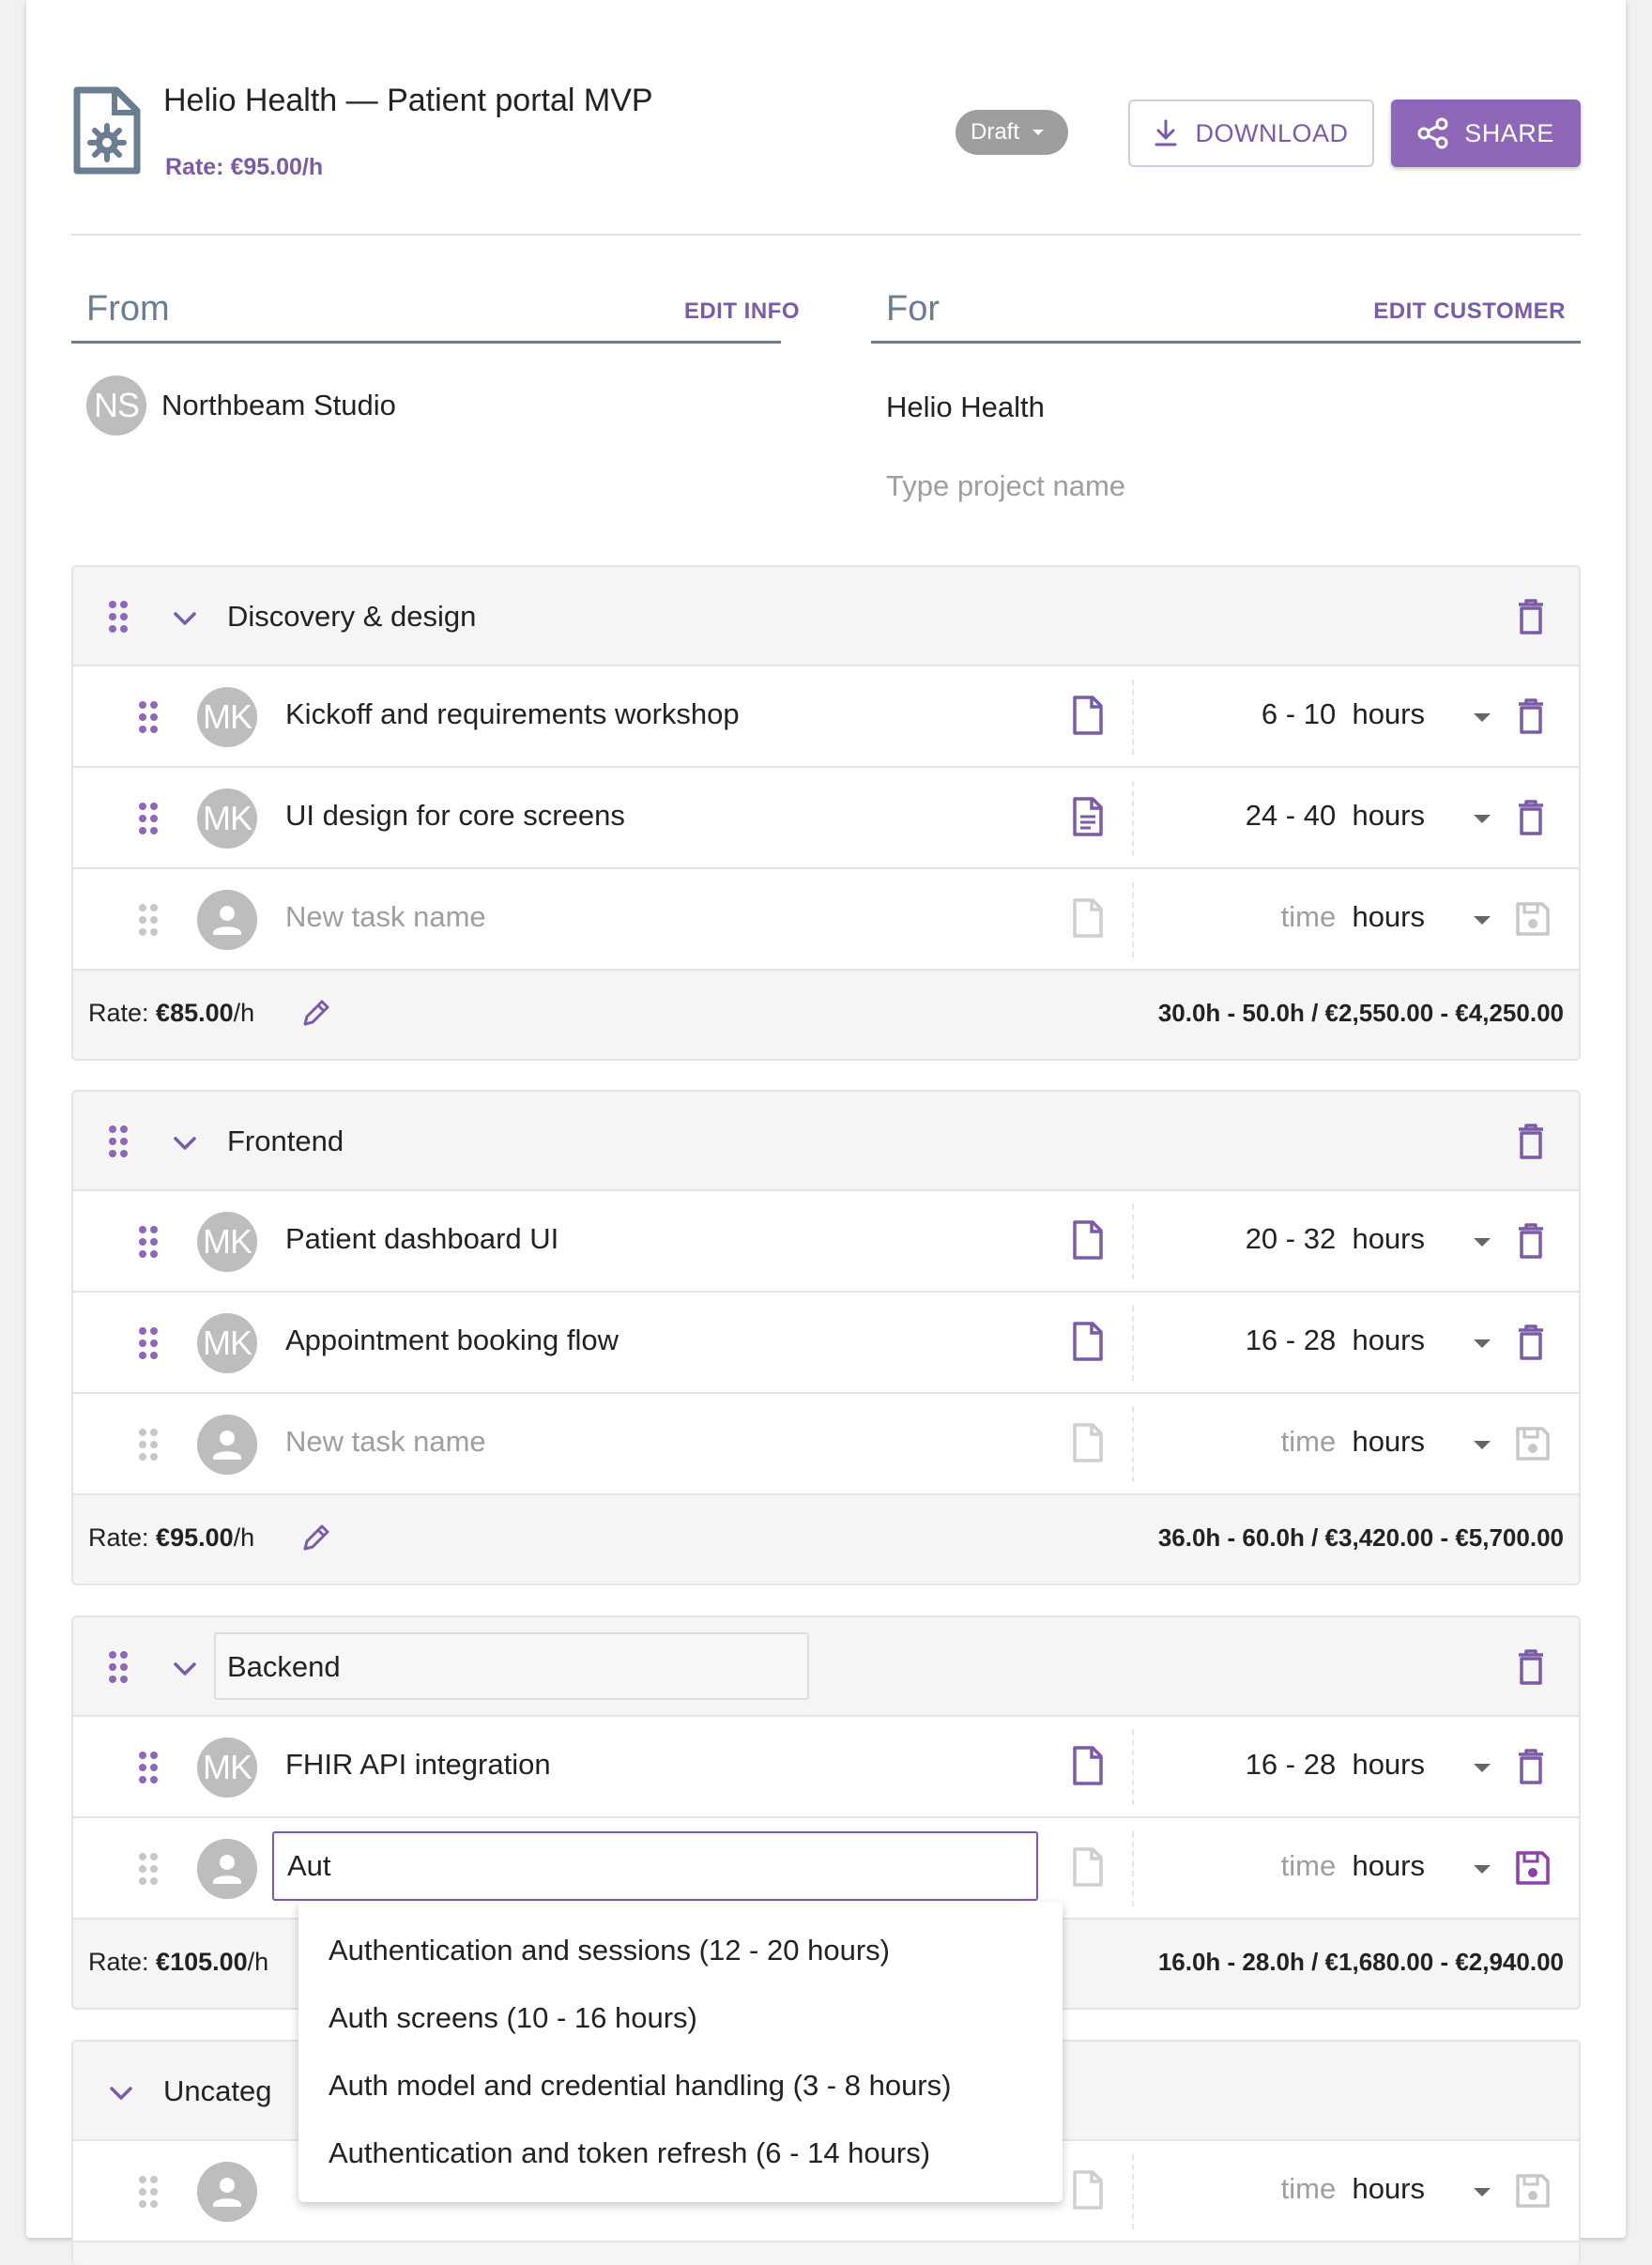  Describe the element at coordinates (285, 1141) in the screenshot. I see `group-name: Frontend` at that location.